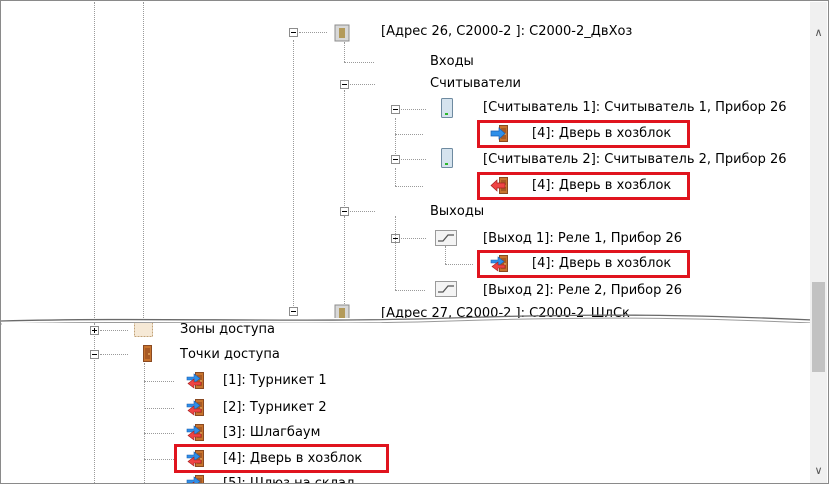 Image resolution: width=830 pixels, height=485 pixels. Describe the element at coordinates (452, 62) in the screenshot. I see `inputs-node: Входы` at that location.